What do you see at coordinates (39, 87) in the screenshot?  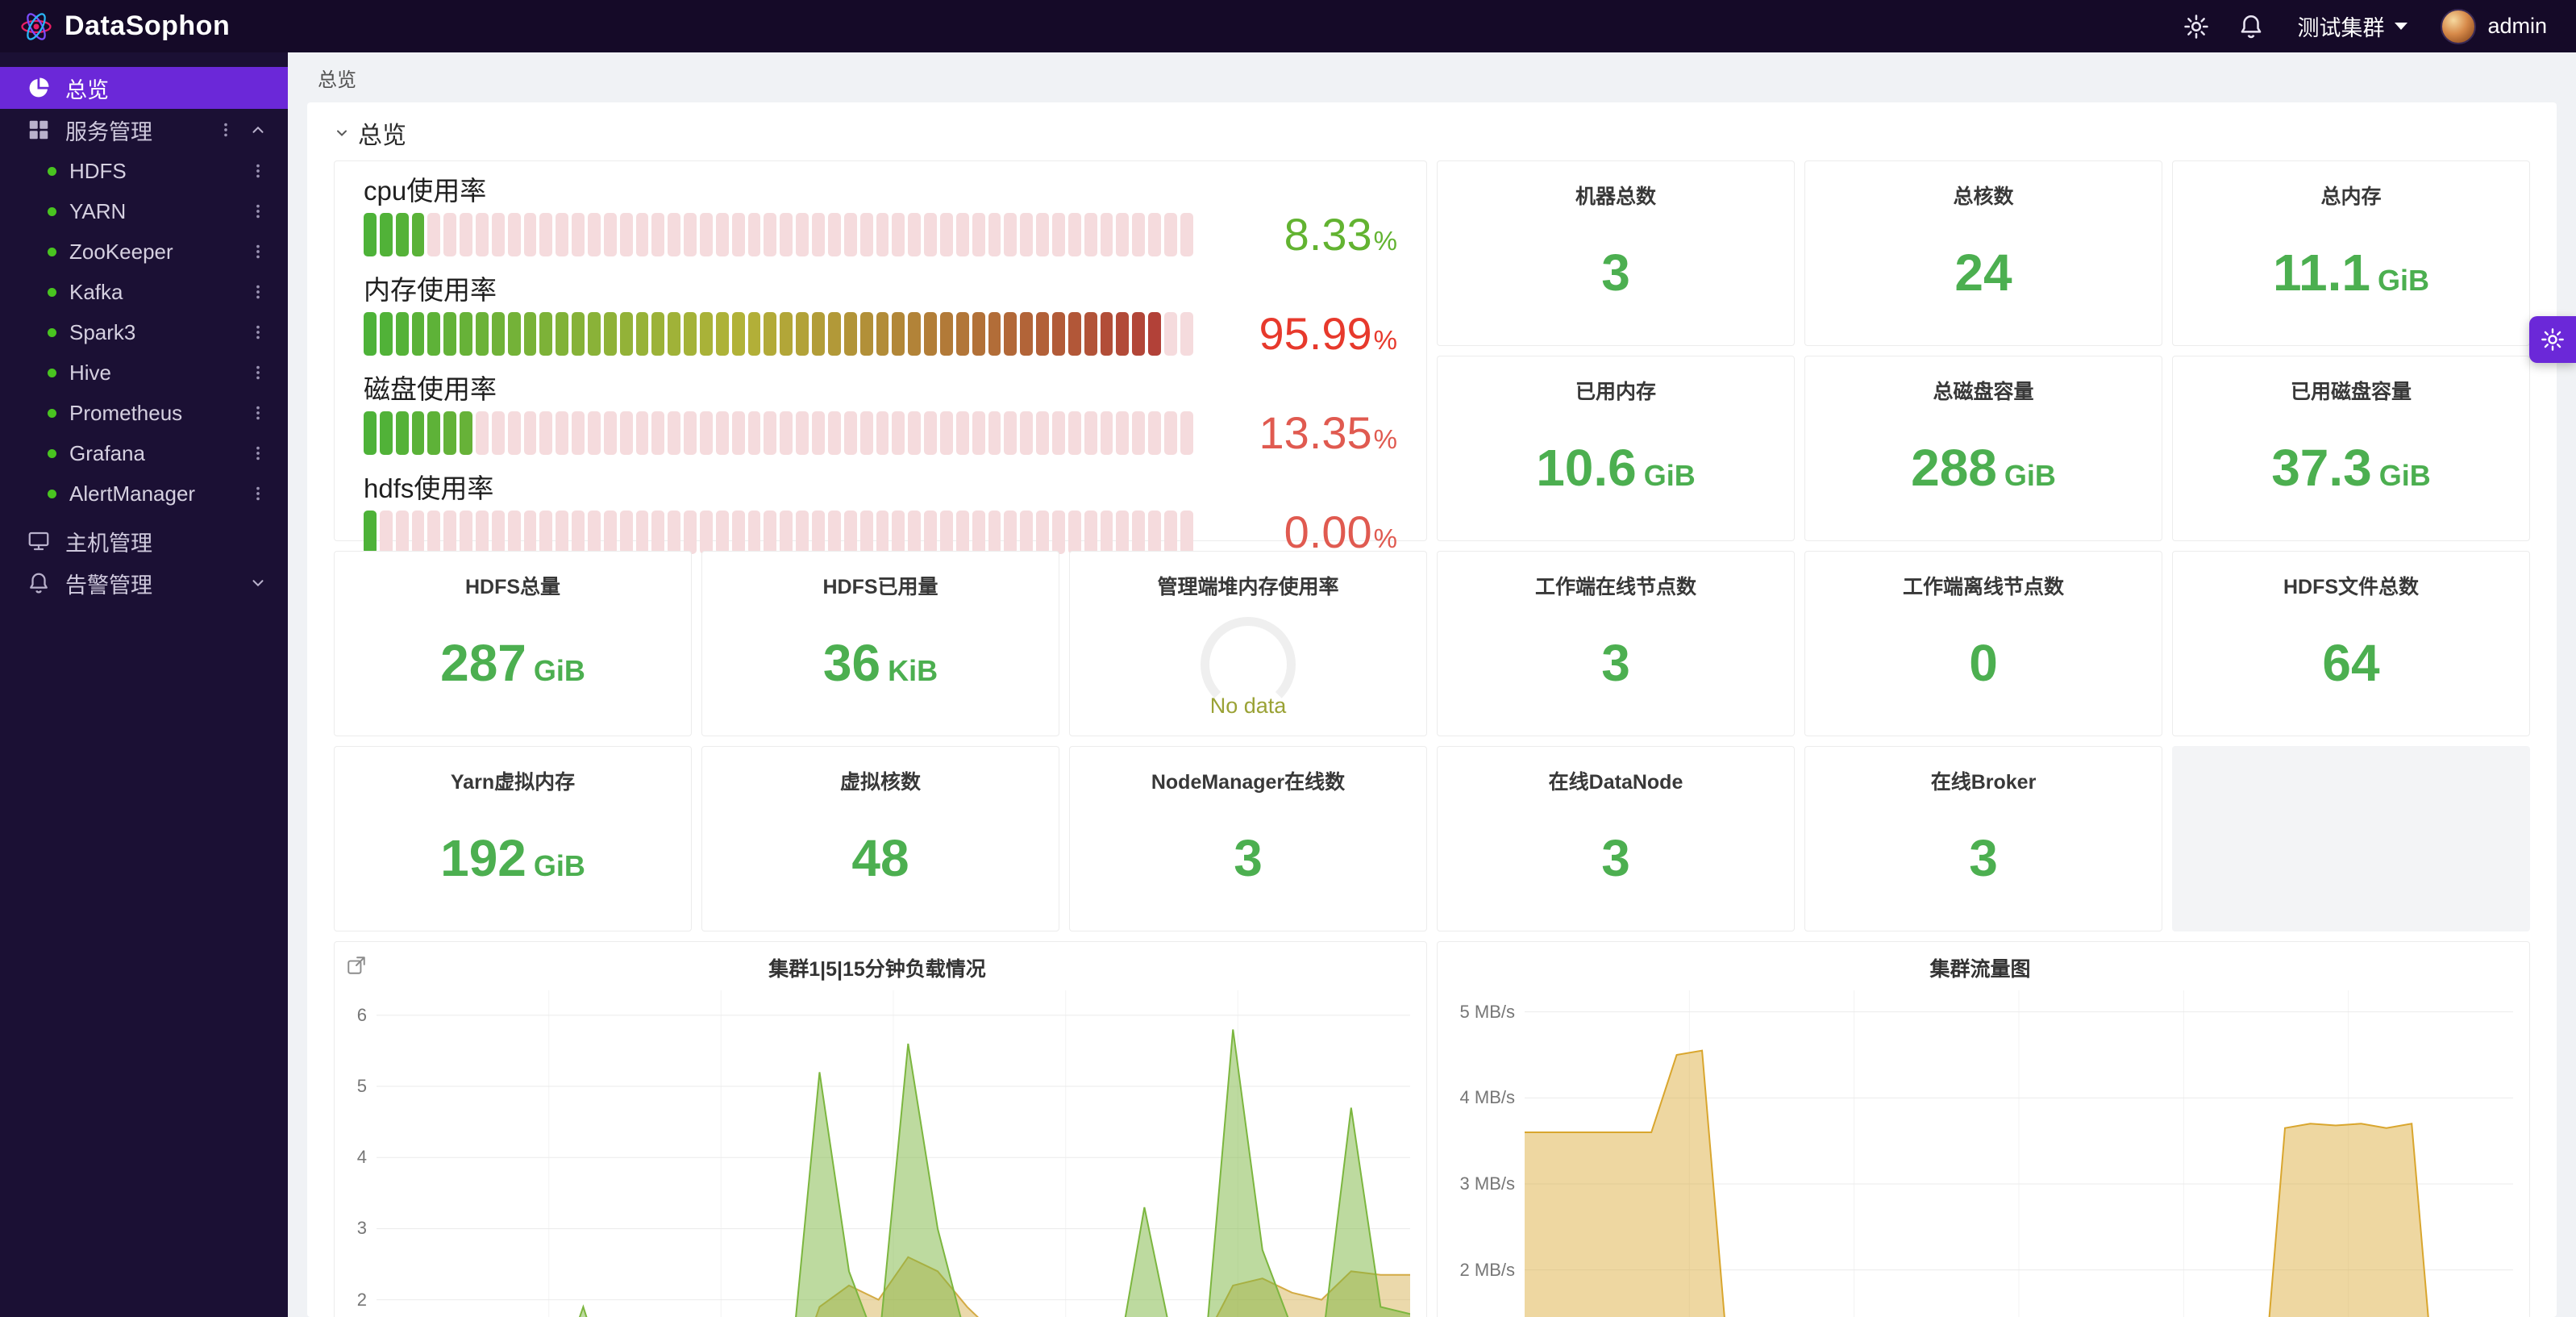 I see `pie-chart-icon` at bounding box center [39, 87].